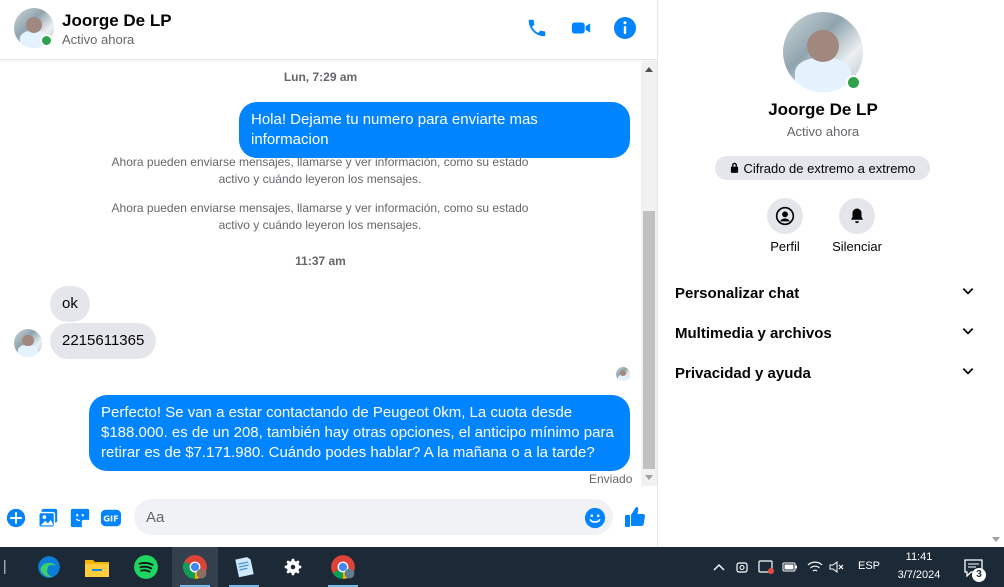 The image size is (1004, 587). Describe the element at coordinates (635, 517) in the screenshot. I see `thumbs-up-icon` at that location.